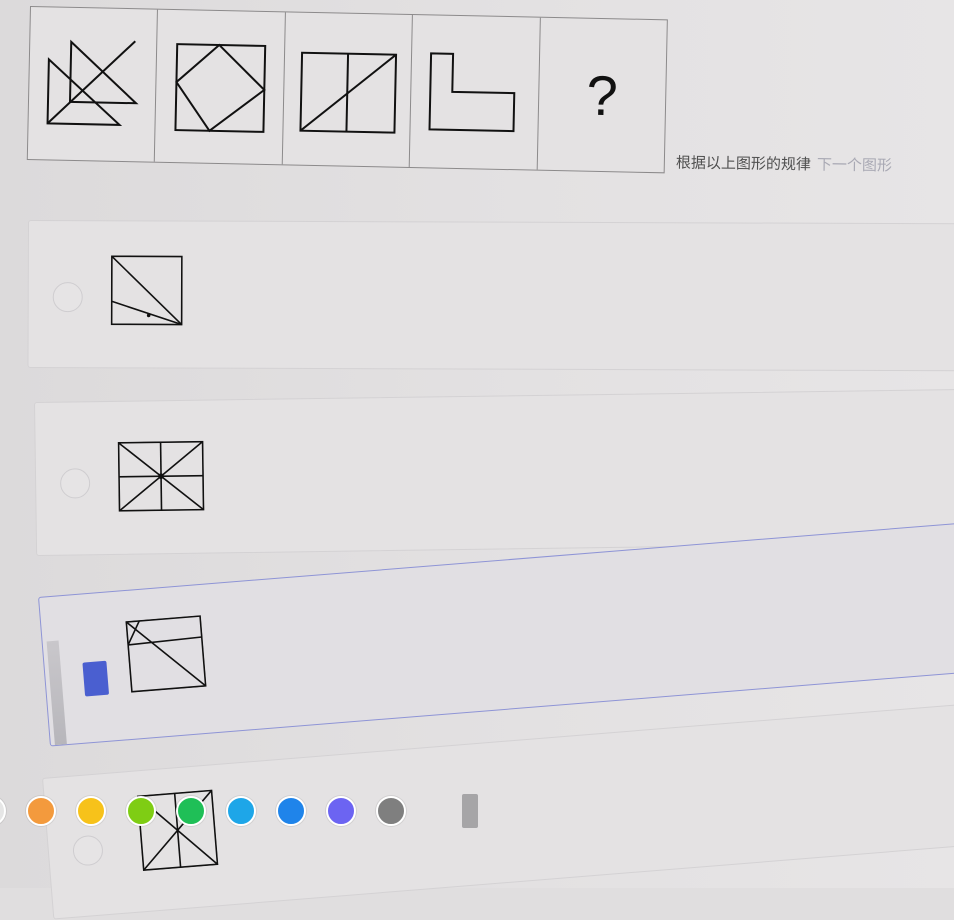  I want to click on prompt-text: 根据以上图形的规律, so click(743, 163).